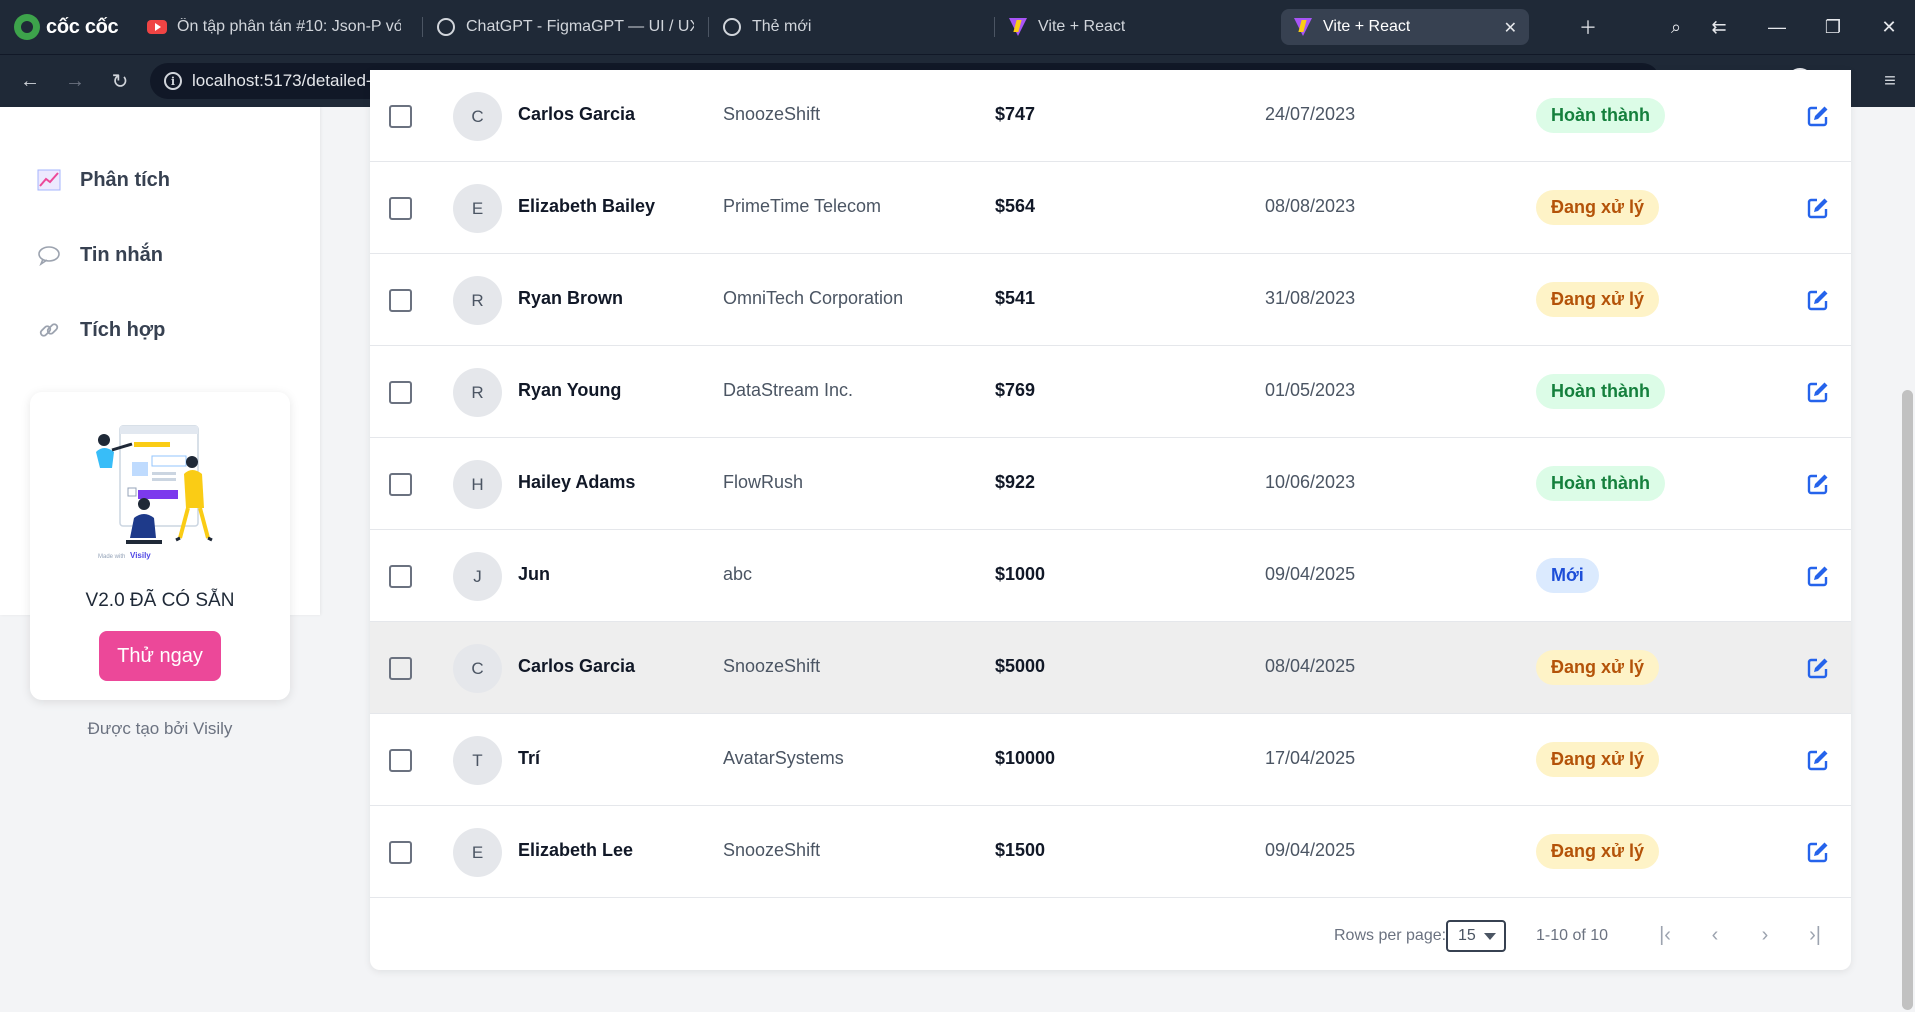  Describe the element at coordinates (477, 852) in the screenshot. I see `avatar: E` at that location.